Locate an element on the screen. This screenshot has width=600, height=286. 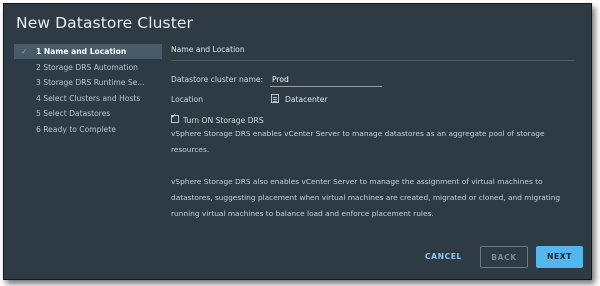
step-ready-to-complete: 6 Ready to Complete is located at coordinates (88, 129).